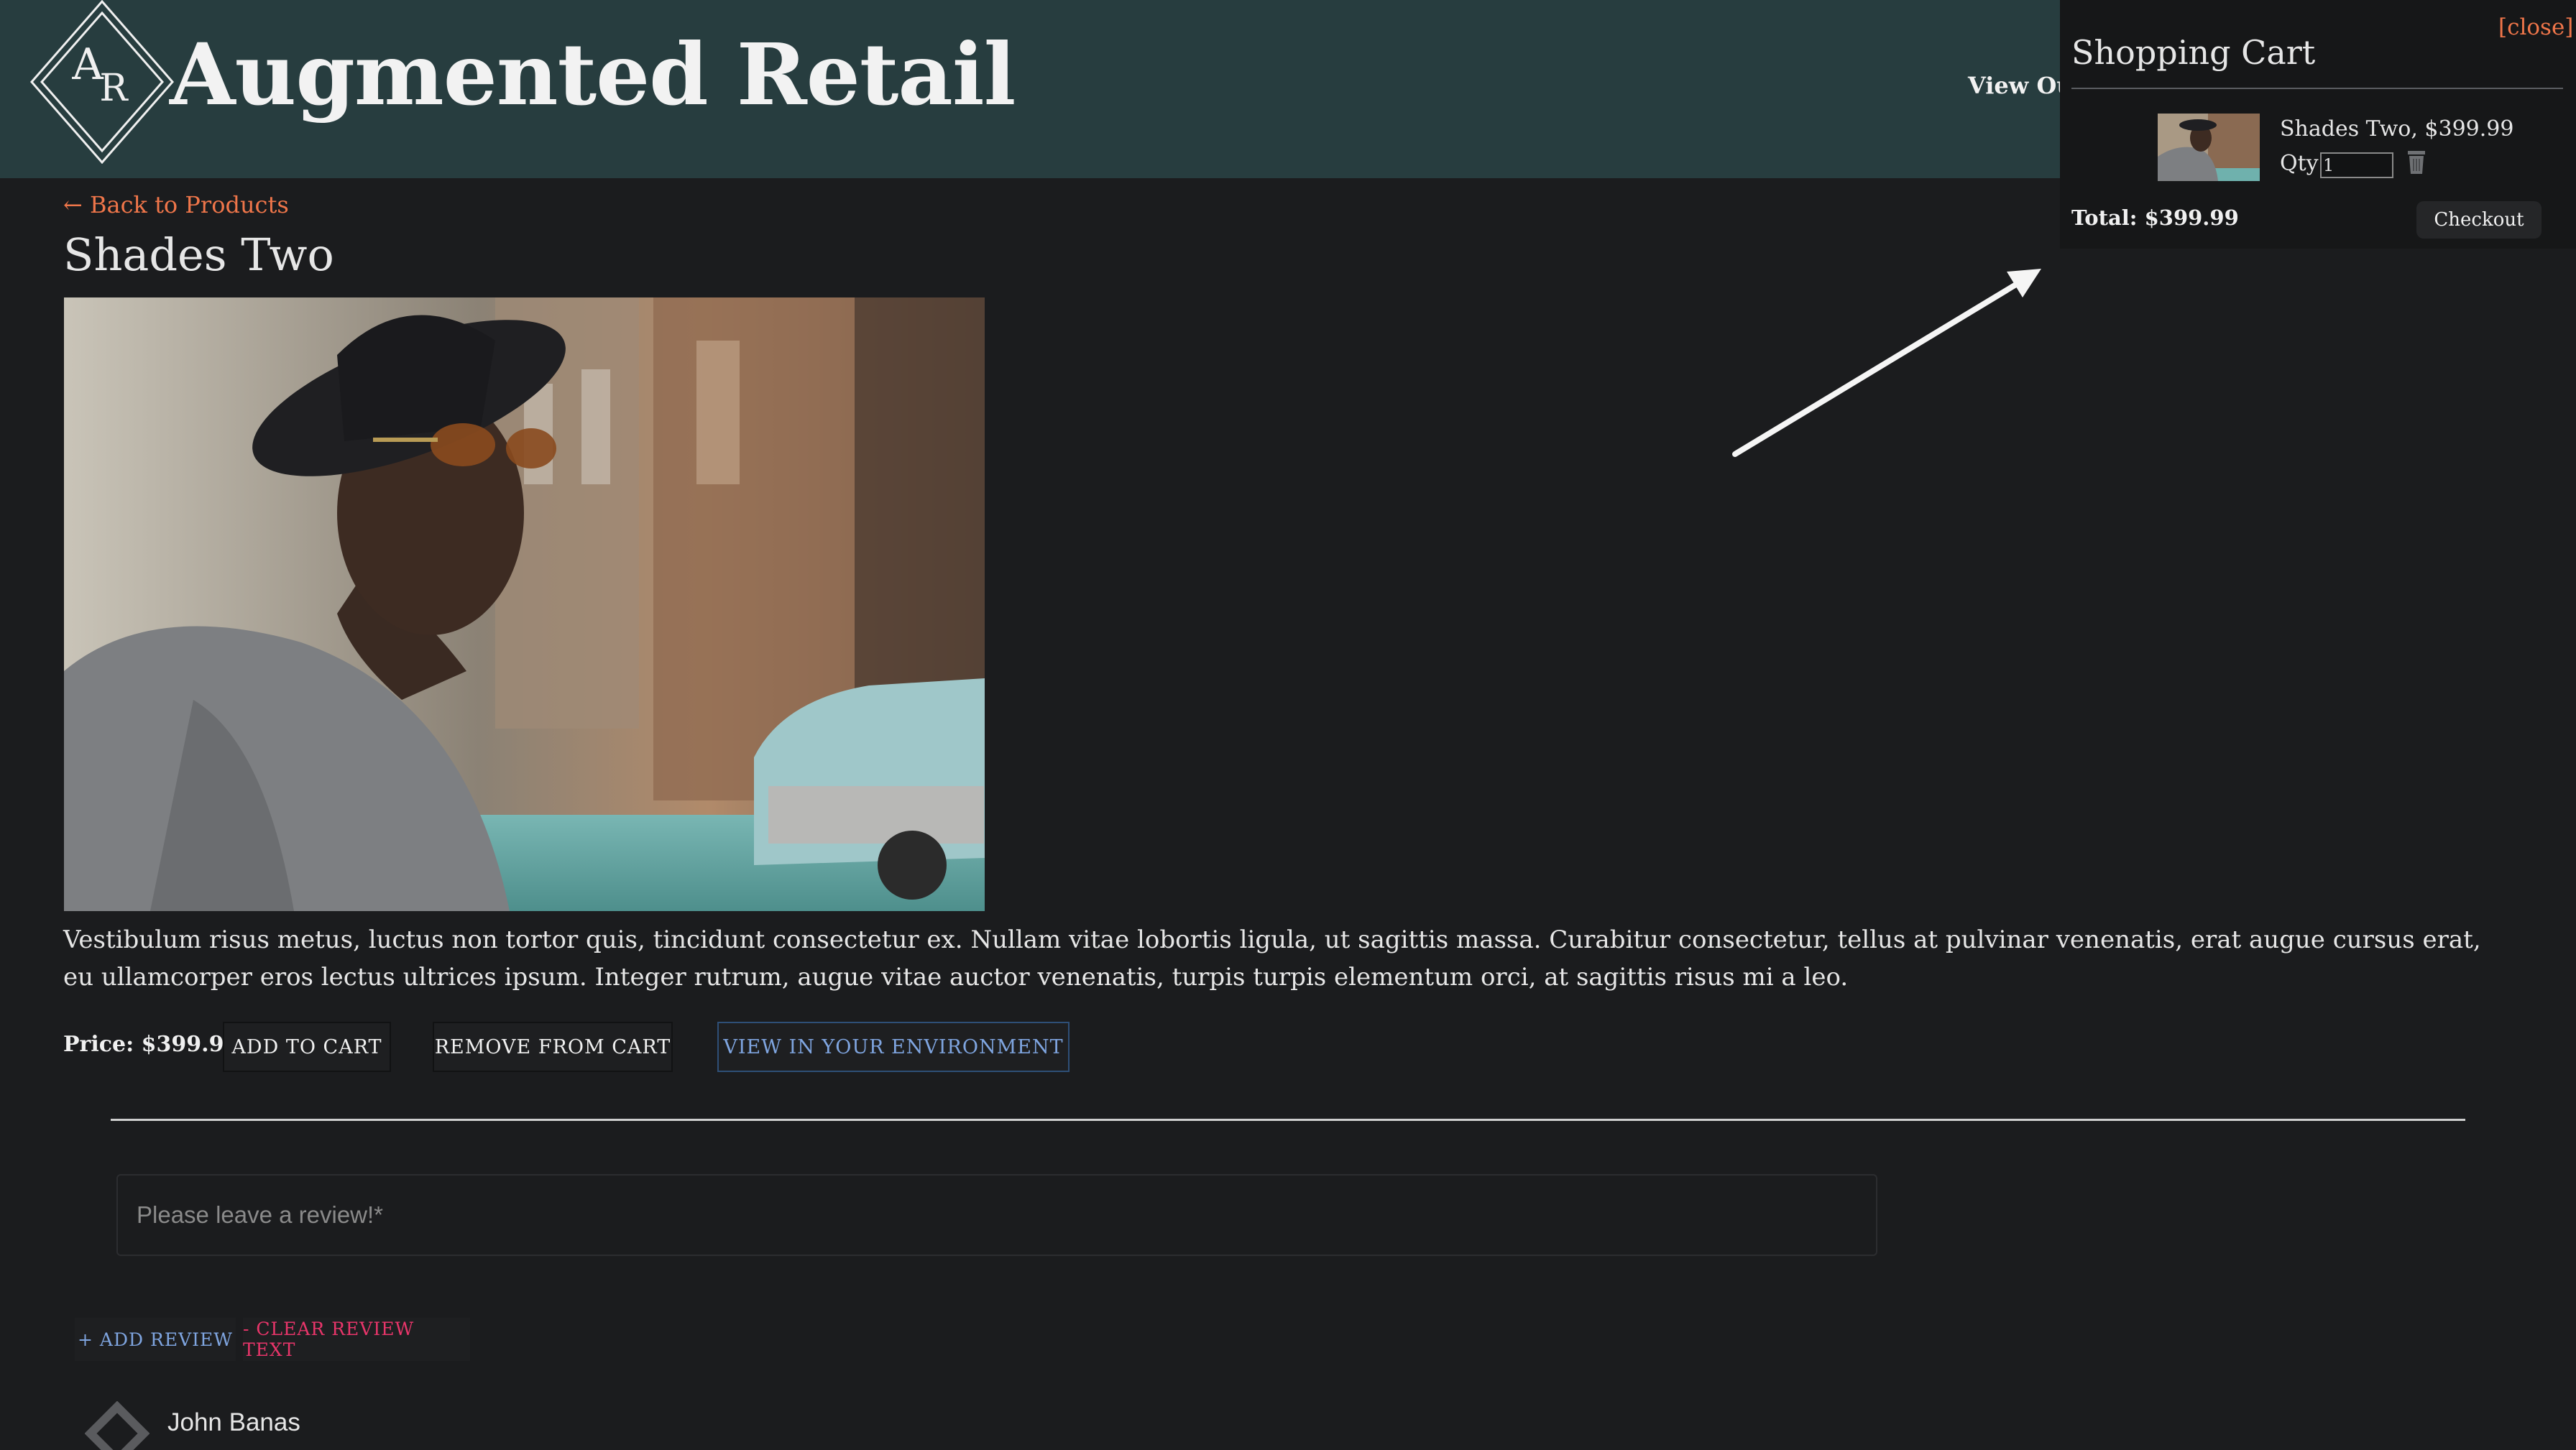  I want to click on cart-qty-label: Qty:, so click(2303, 163).